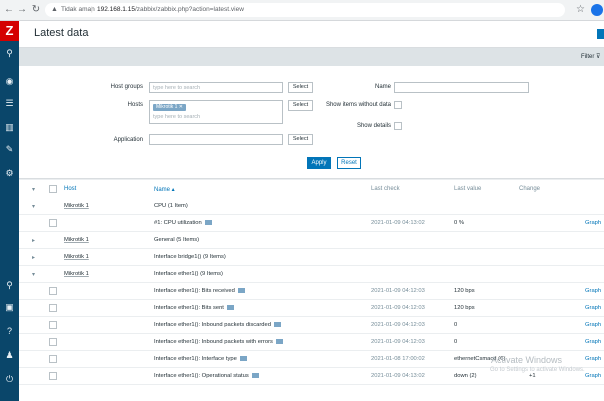 This screenshot has height=401, width=604. Describe the element at coordinates (194, 308) in the screenshot. I see `item-name: Interface ether1(): Bits sent` at that location.